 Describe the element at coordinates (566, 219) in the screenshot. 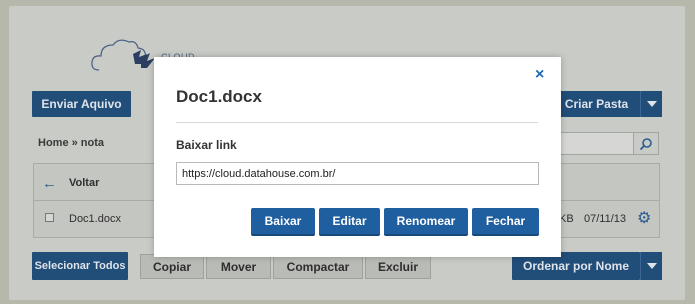

I see `file-size: KB` at that location.